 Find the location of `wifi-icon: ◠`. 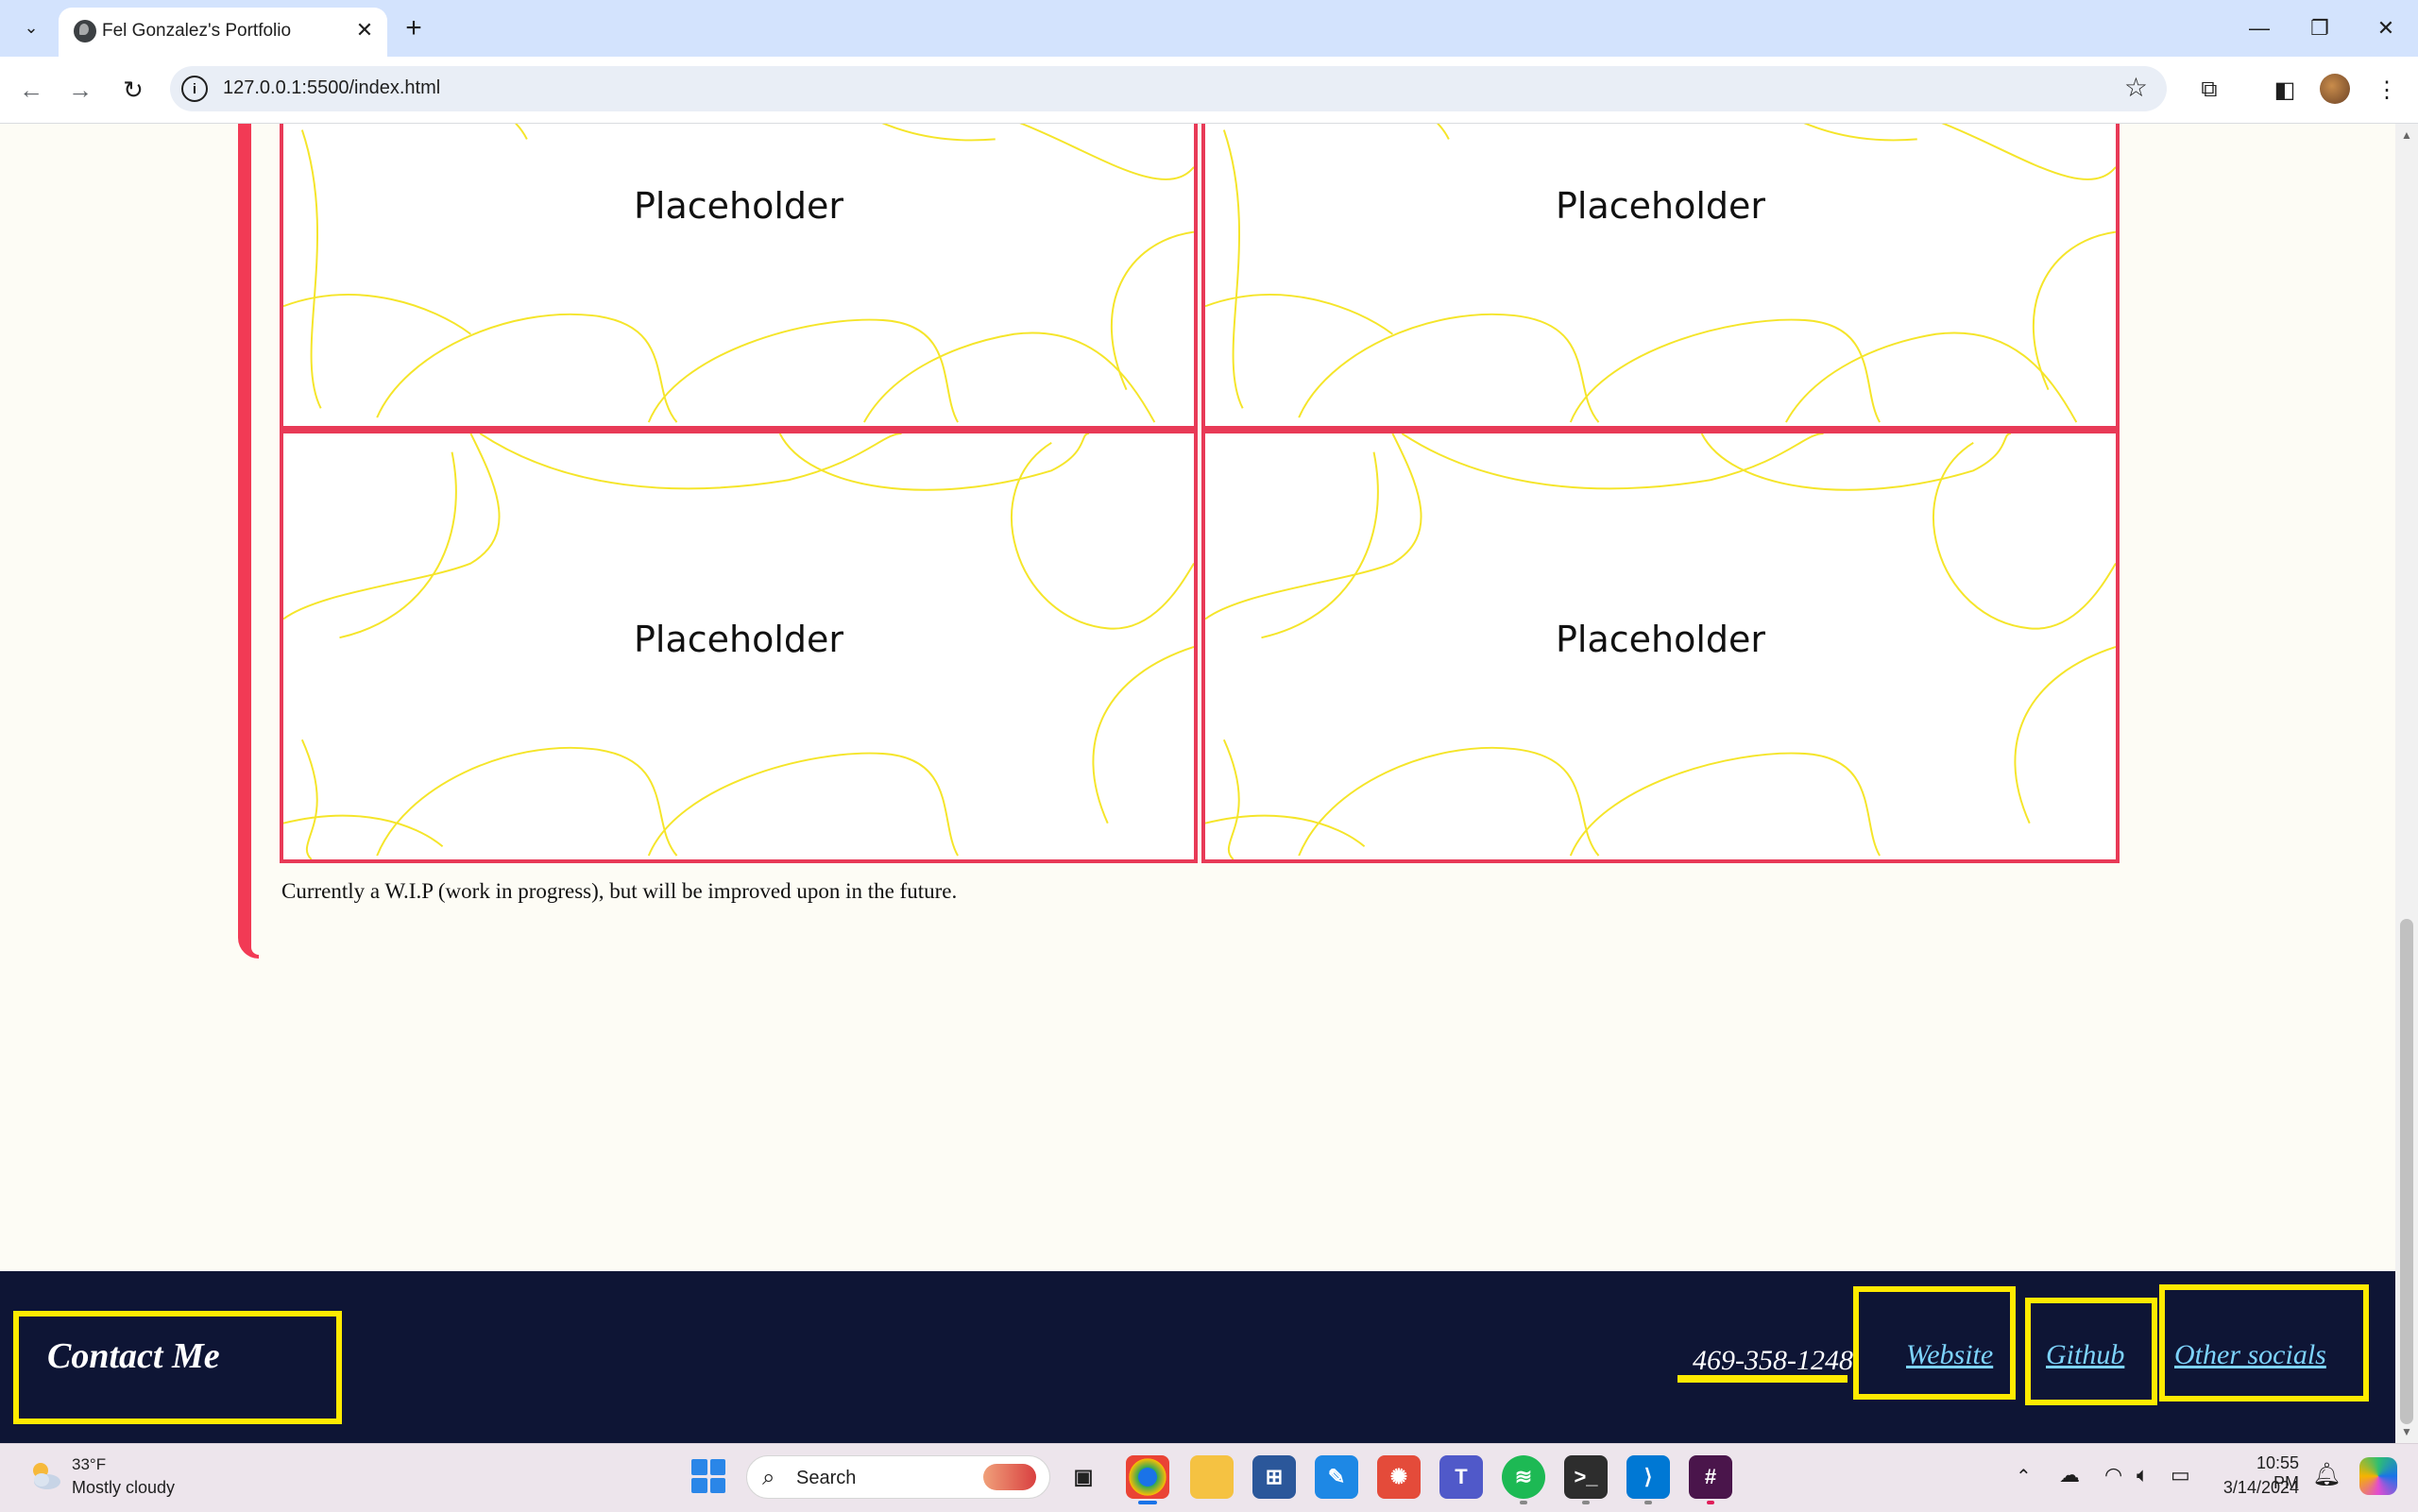

wifi-icon: ◠ is located at coordinates (2113, 1475).